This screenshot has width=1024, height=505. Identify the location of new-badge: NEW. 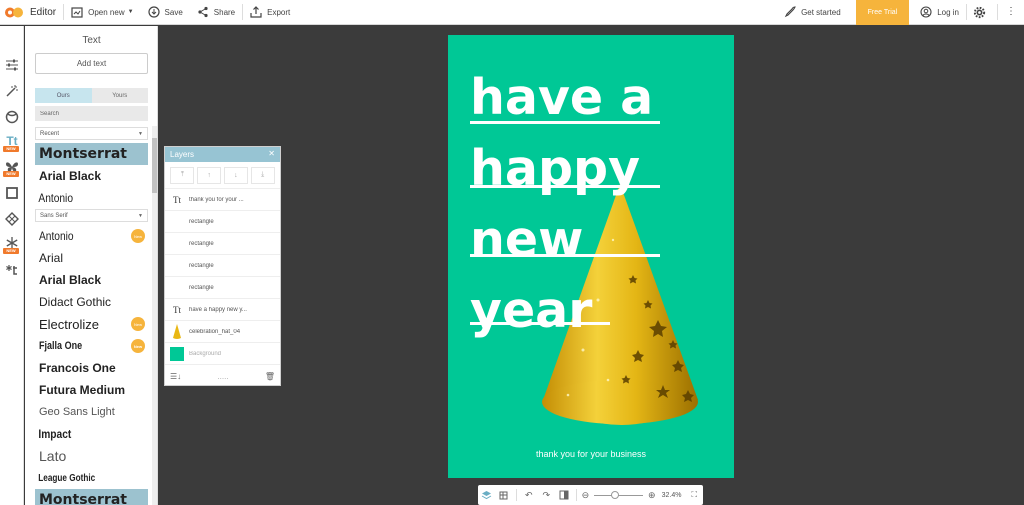
(11, 174).